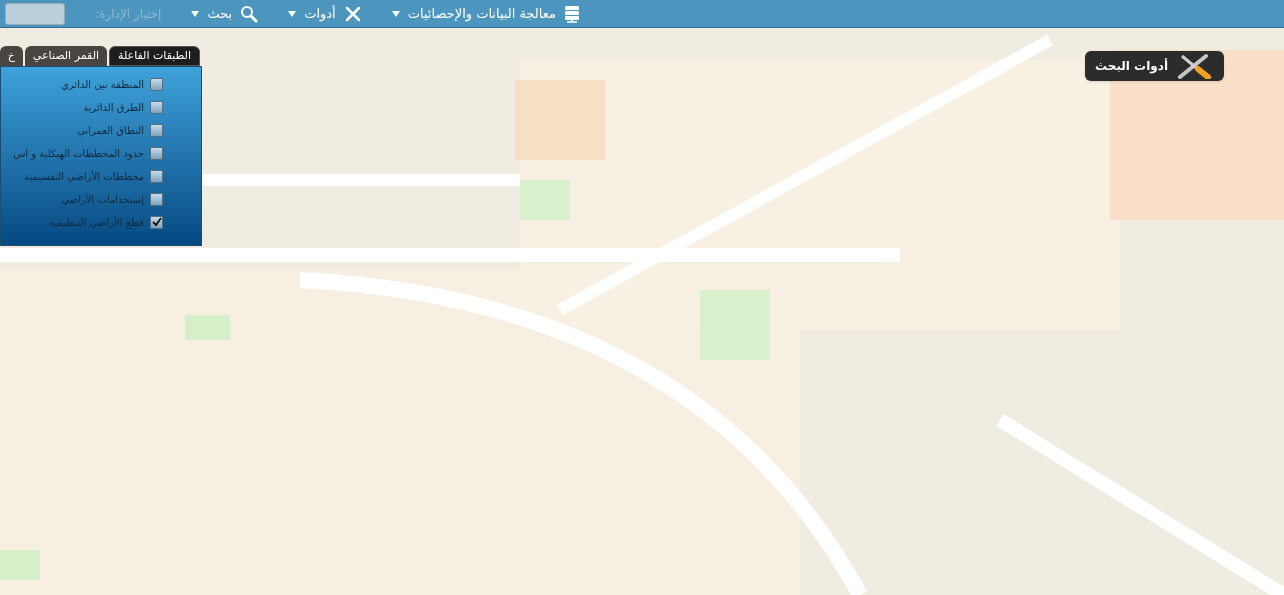  What do you see at coordinates (1154, 66) in the screenshot?
I see `search-tools-button: أدوات البحث` at bounding box center [1154, 66].